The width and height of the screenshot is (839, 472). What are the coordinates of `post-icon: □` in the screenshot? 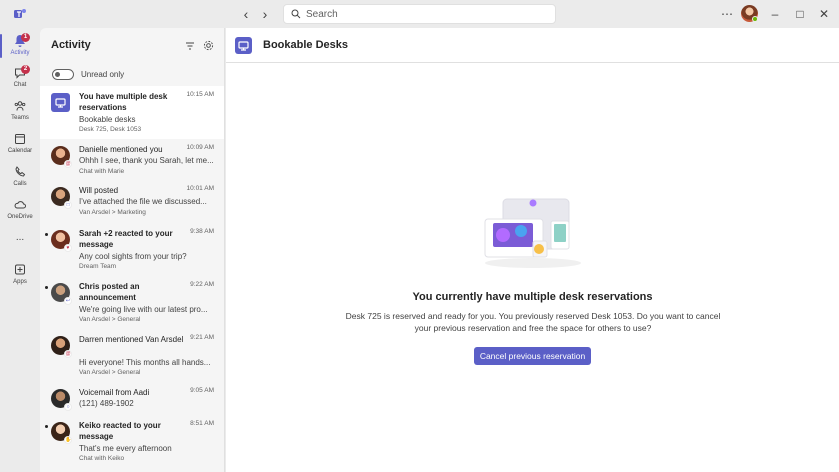 It's located at (68, 205).